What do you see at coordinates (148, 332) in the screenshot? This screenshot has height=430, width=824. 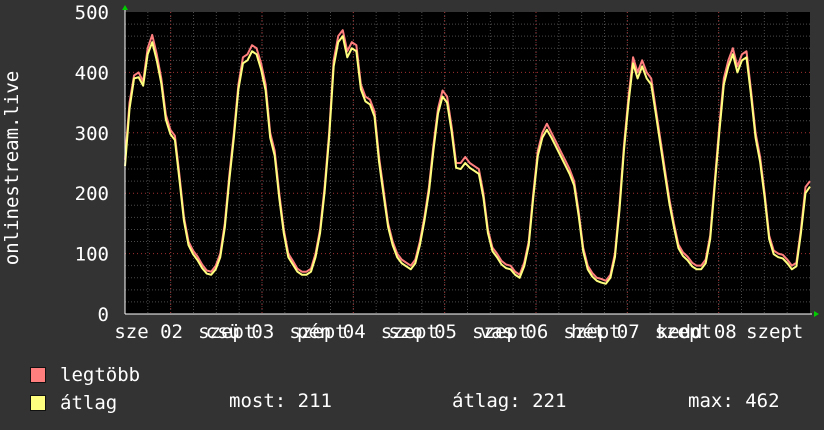 I see `x-tick-label: sze 02` at bounding box center [148, 332].